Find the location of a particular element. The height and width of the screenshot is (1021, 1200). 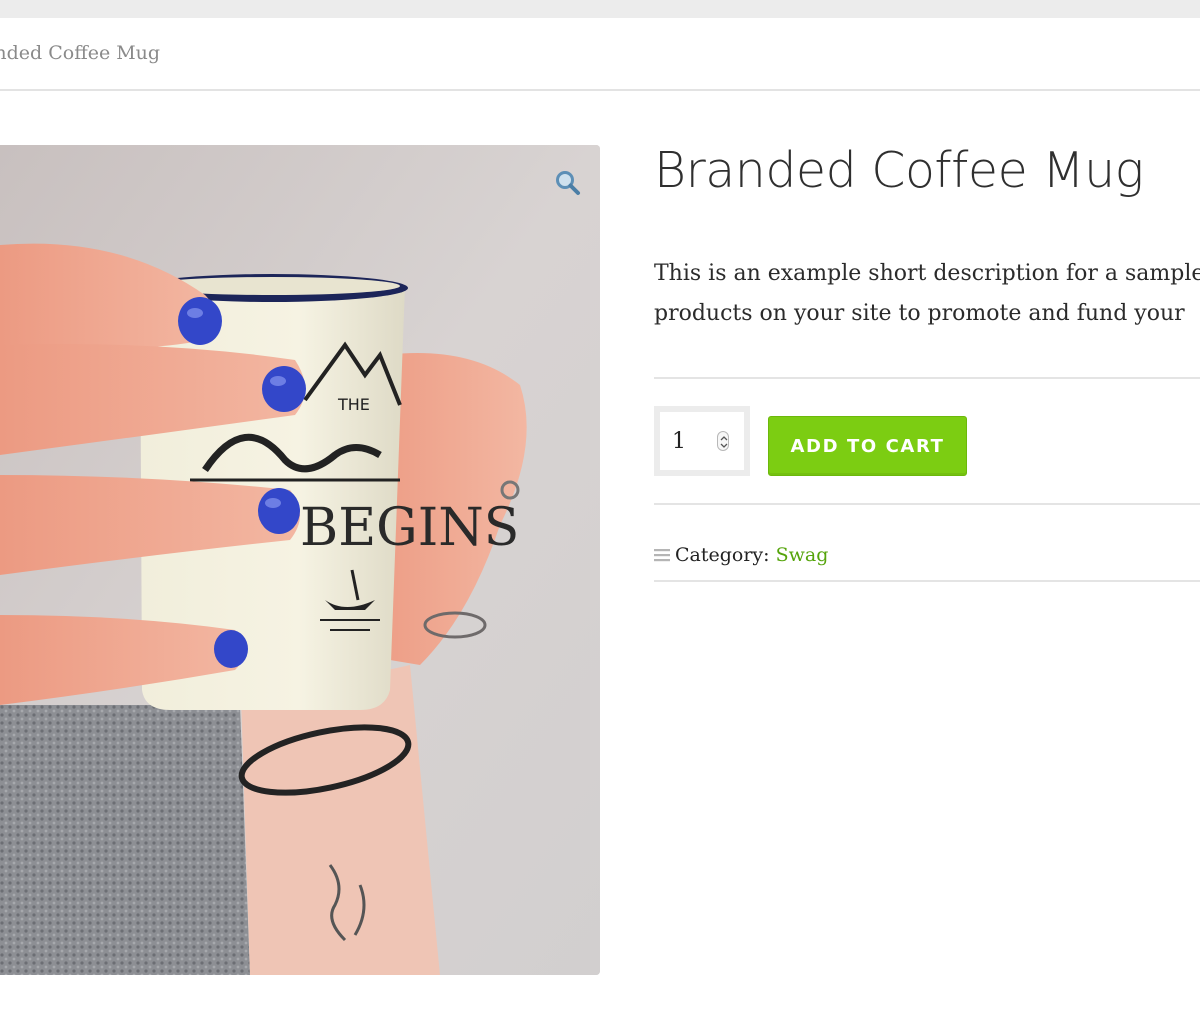

browser-top-strip is located at coordinates (600, 9).